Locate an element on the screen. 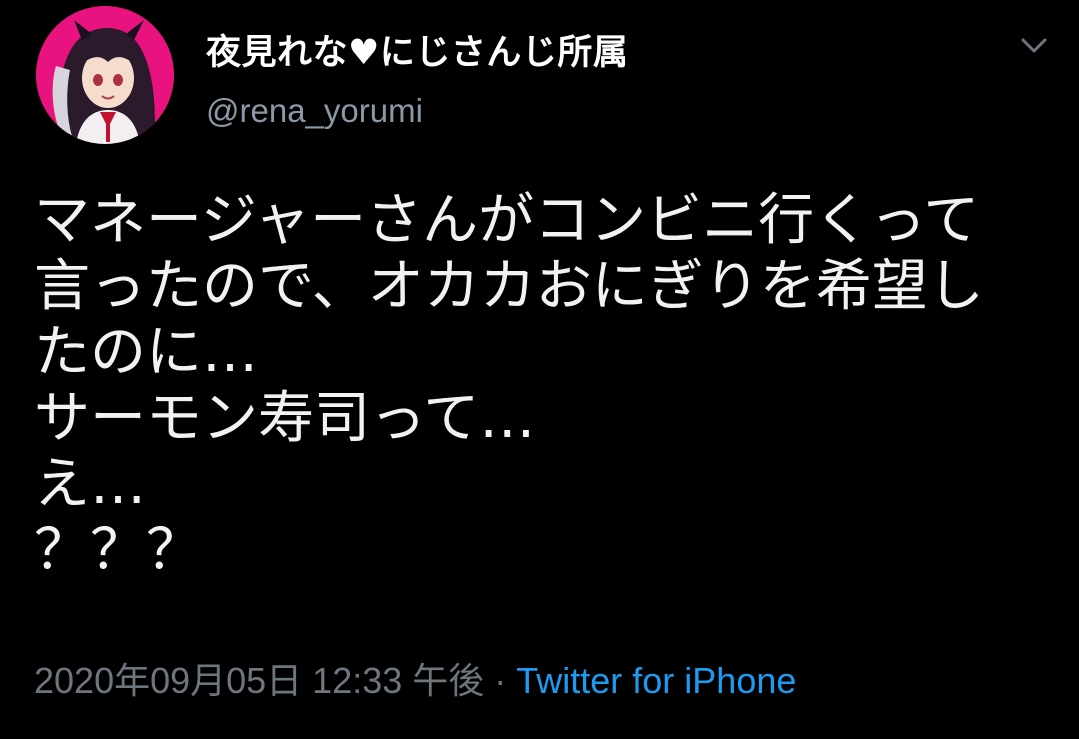 This screenshot has width=1079, height=739. avatar-illustration is located at coordinates (105, 75).